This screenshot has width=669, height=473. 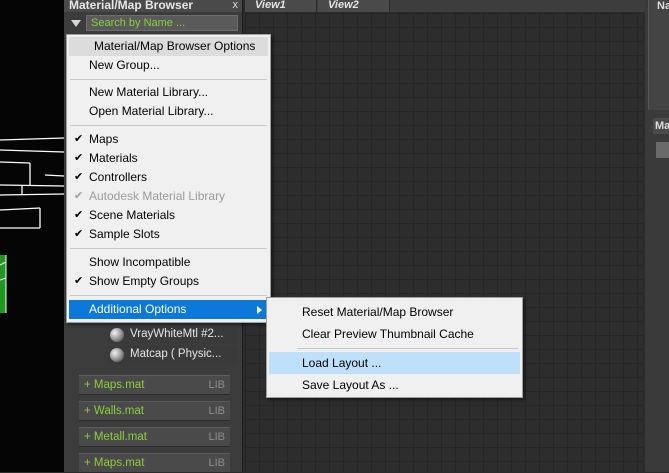 I want to click on search-row, so click(x=153, y=23).